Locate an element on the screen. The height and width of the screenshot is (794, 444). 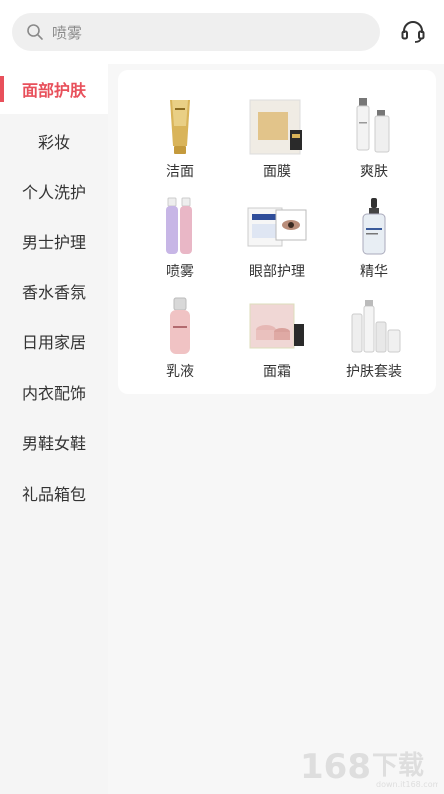
sidebar-item-label: 彩妆 is located at coordinates (53, 142).